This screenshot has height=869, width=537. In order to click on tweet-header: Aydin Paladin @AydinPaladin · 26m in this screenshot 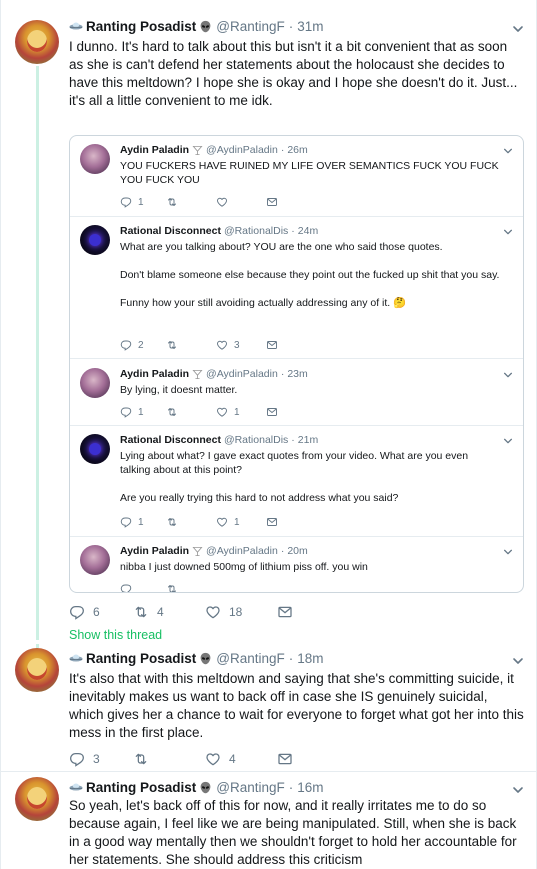, I will do `click(214, 150)`.